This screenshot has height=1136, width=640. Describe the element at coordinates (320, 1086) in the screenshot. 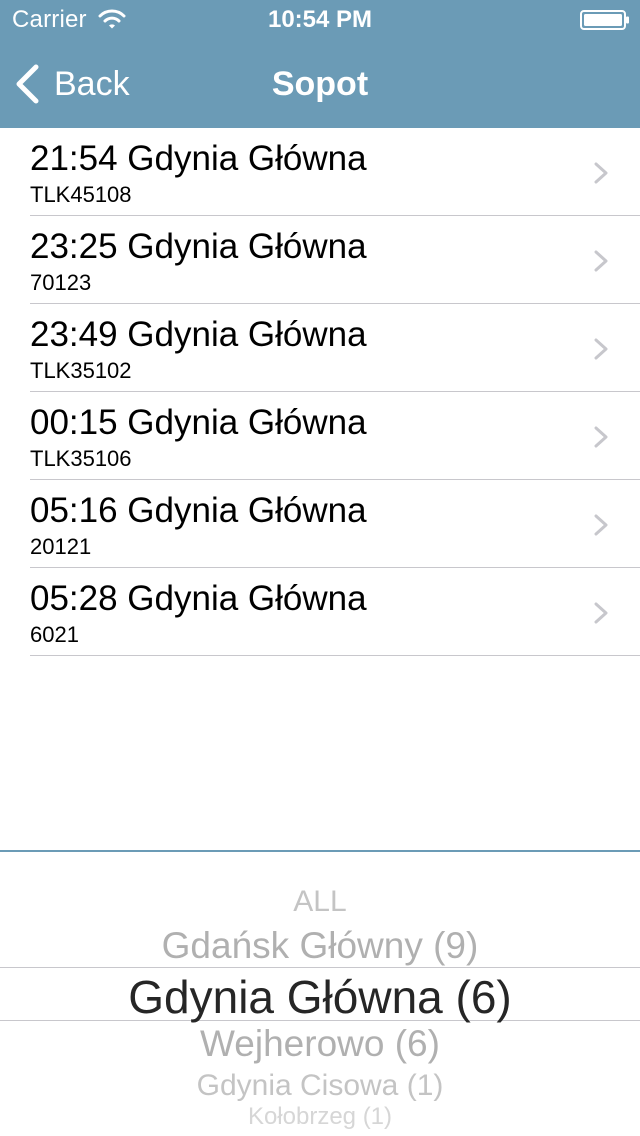

I see `picker-option: Gdynia Cisowa (1)` at that location.